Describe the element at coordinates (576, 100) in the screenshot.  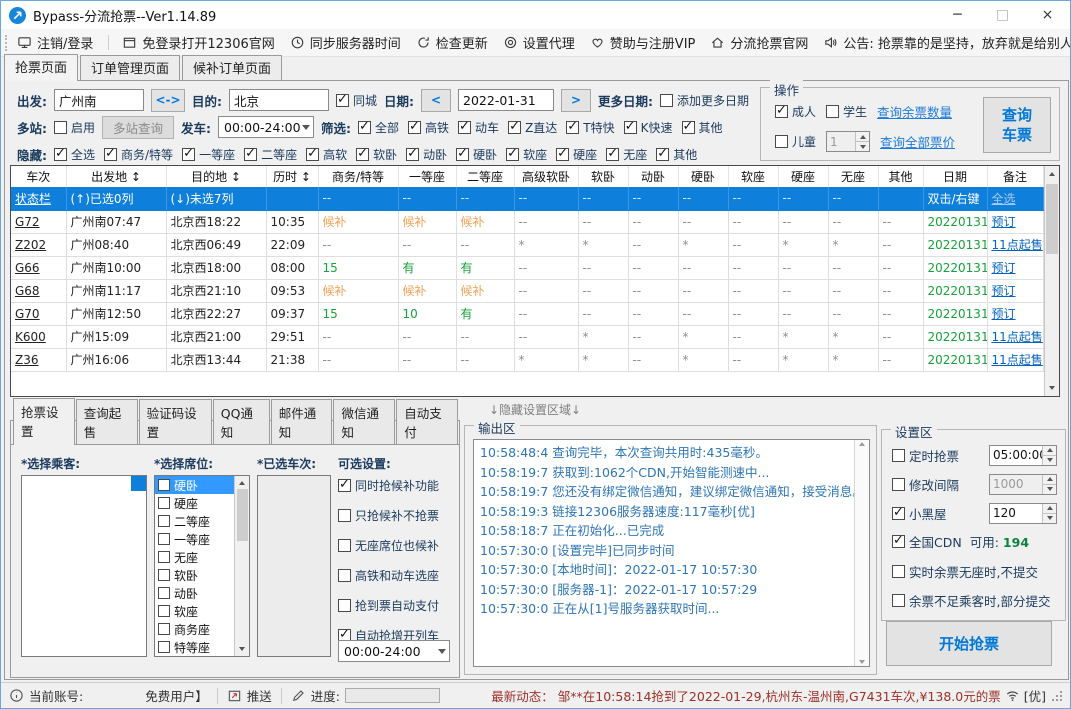
I see `date-next-button: >` at that location.